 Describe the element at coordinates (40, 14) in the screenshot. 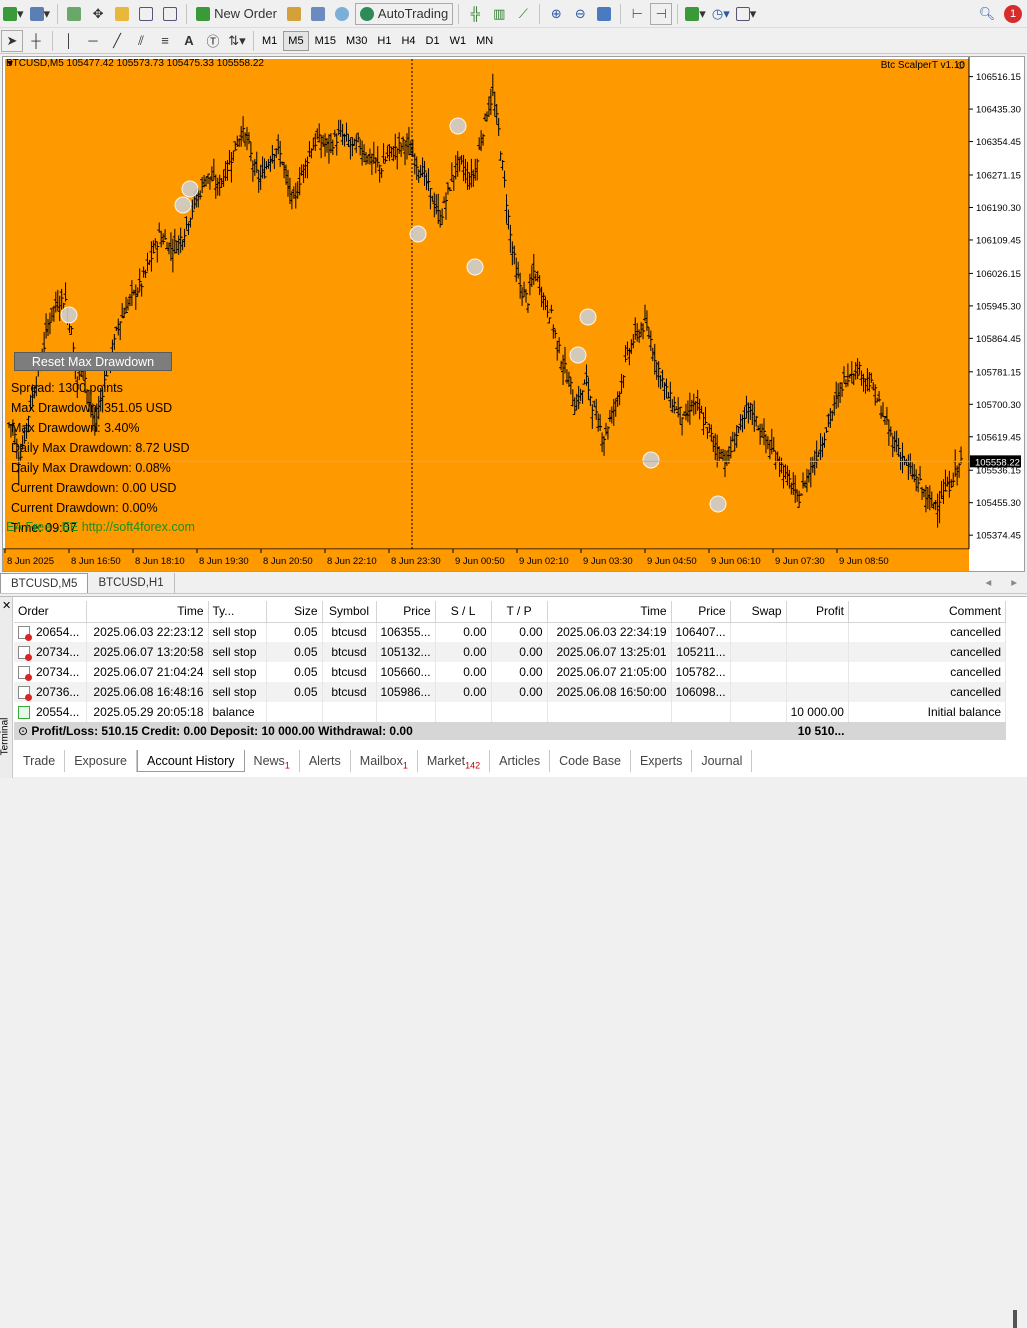

I see `profiles-icon: ▾` at that location.